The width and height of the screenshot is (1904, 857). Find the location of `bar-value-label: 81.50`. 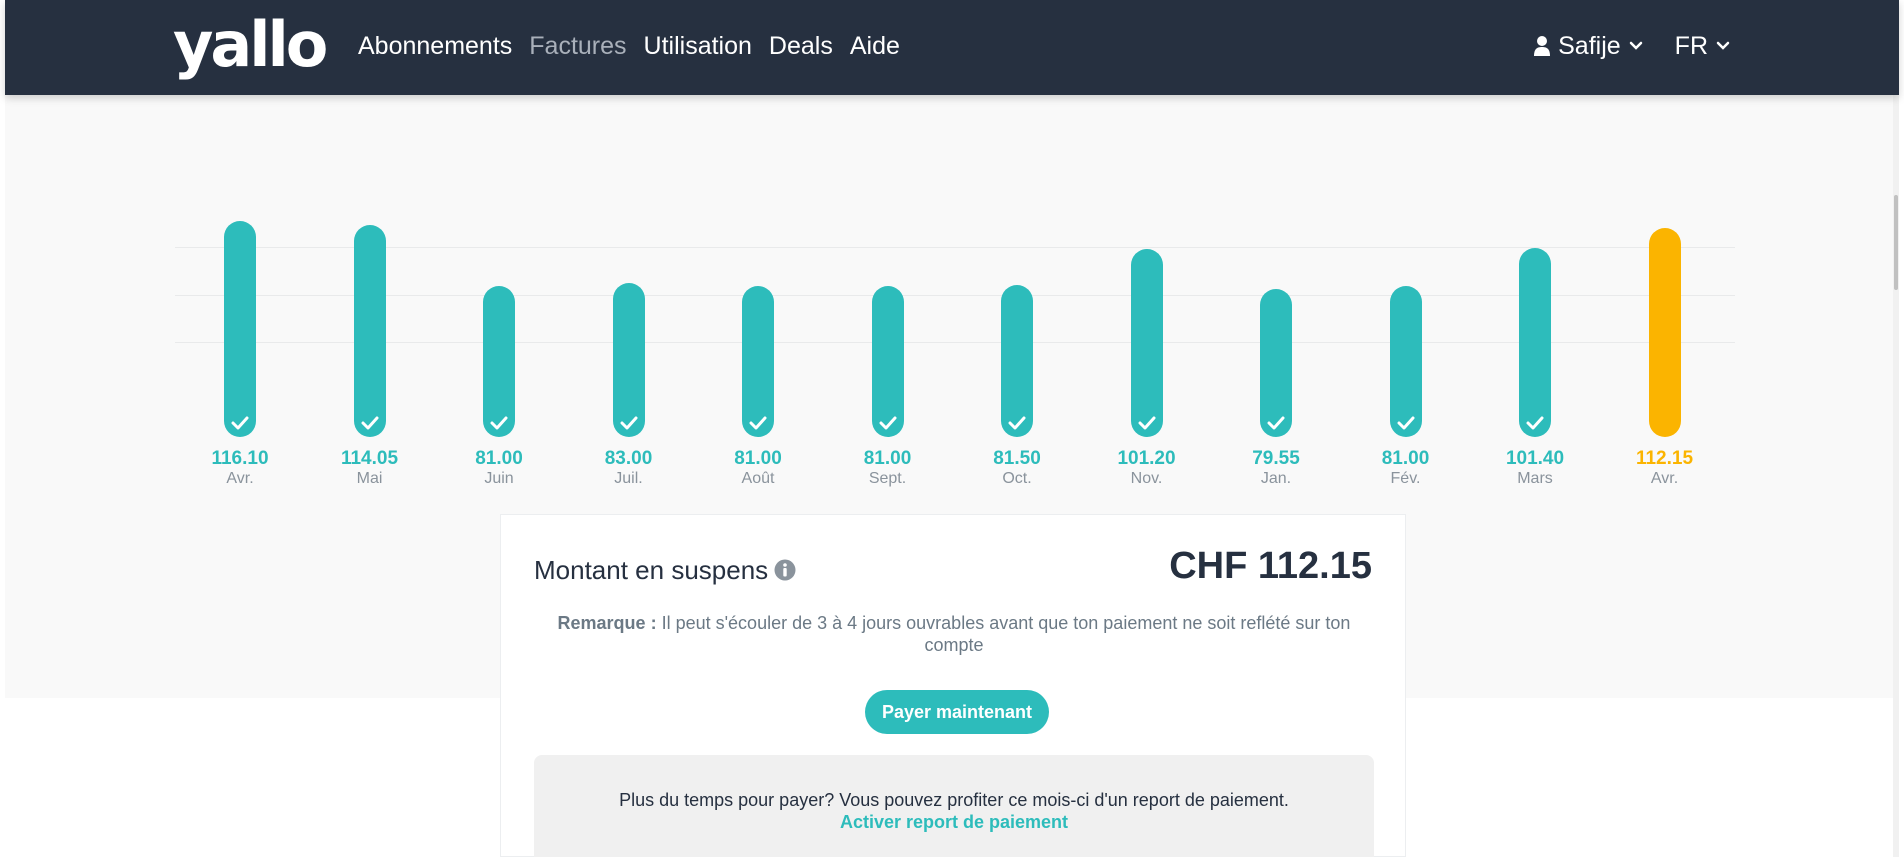

bar-value-label: 81.50 is located at coordinates (1017, 458).